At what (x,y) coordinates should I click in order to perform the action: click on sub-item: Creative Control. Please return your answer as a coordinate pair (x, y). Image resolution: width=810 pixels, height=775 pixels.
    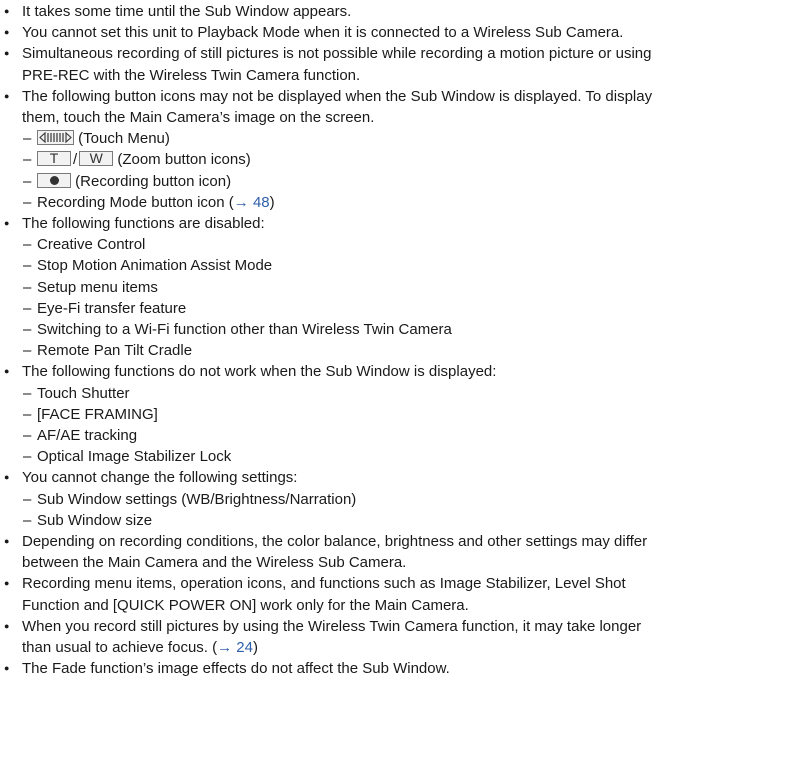
    Looking at the image, I should click on (404, 244).